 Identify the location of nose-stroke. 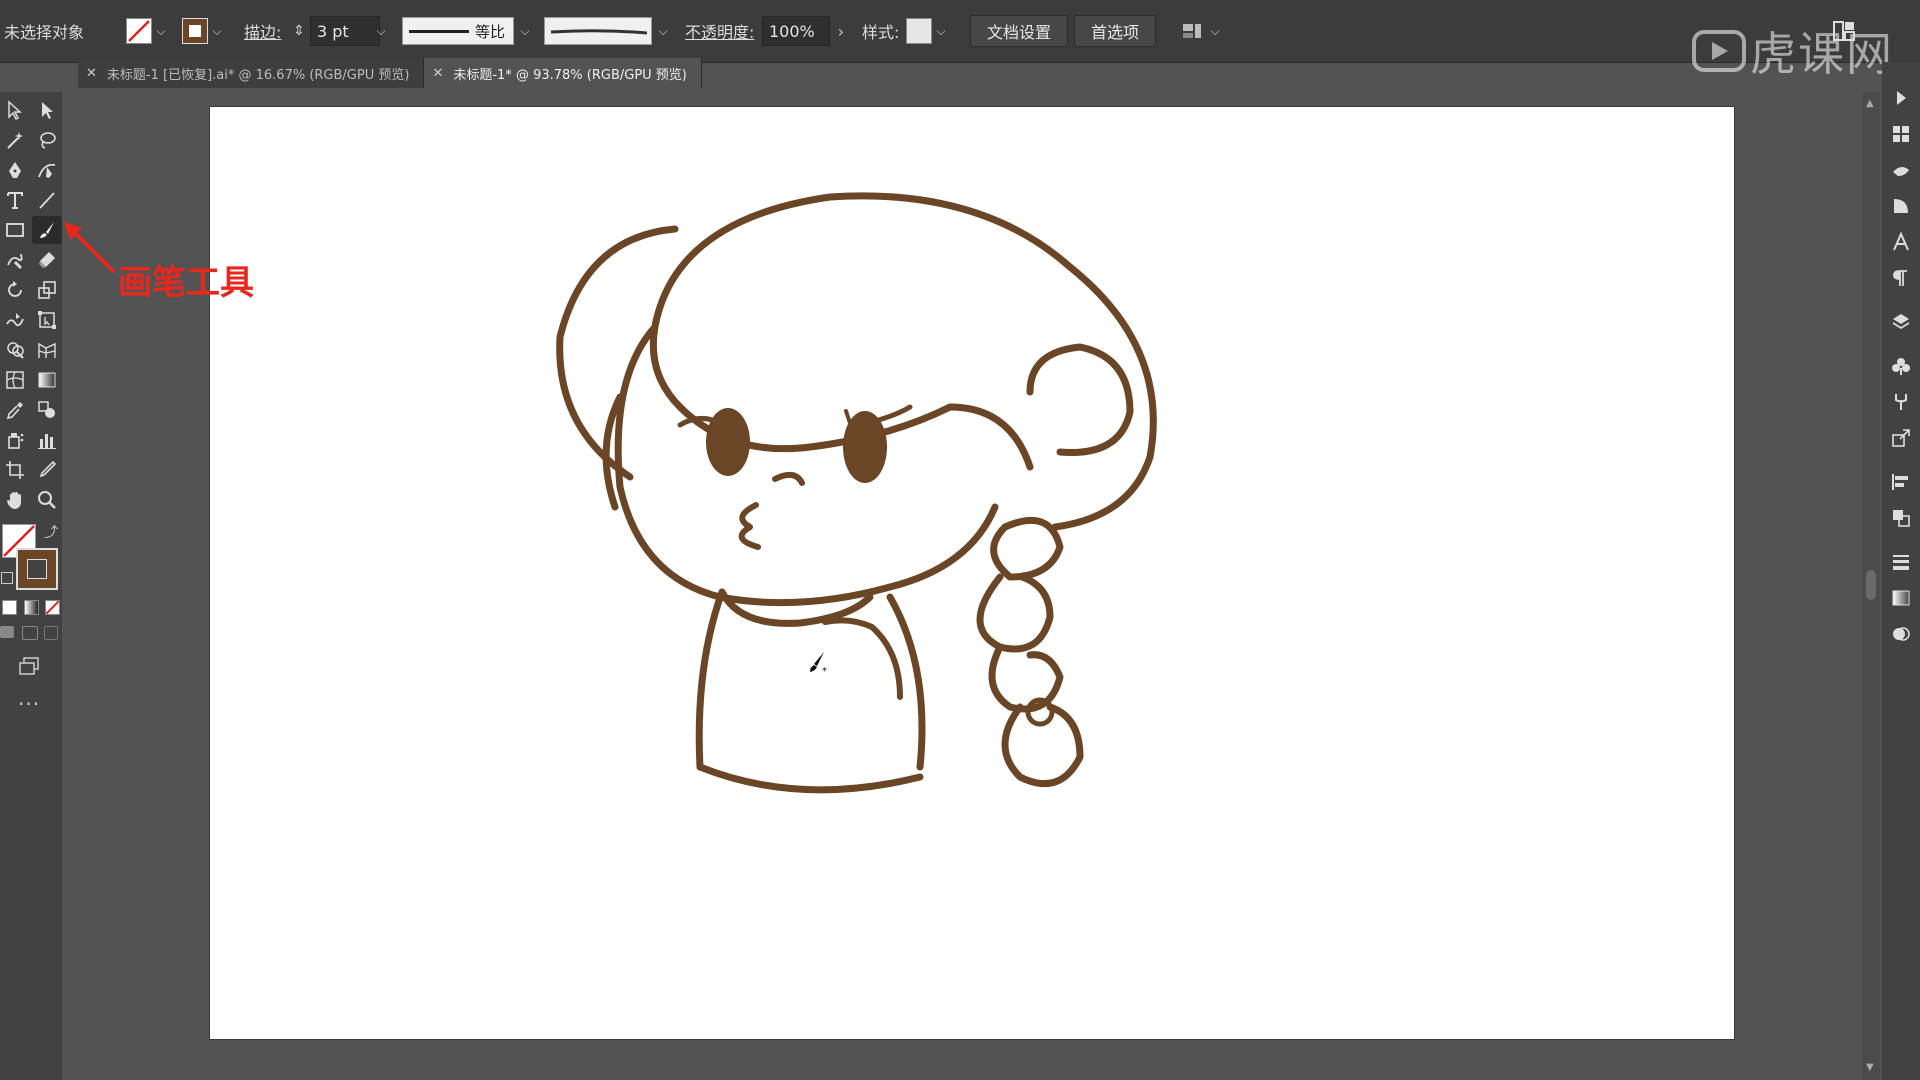
(788, 478).